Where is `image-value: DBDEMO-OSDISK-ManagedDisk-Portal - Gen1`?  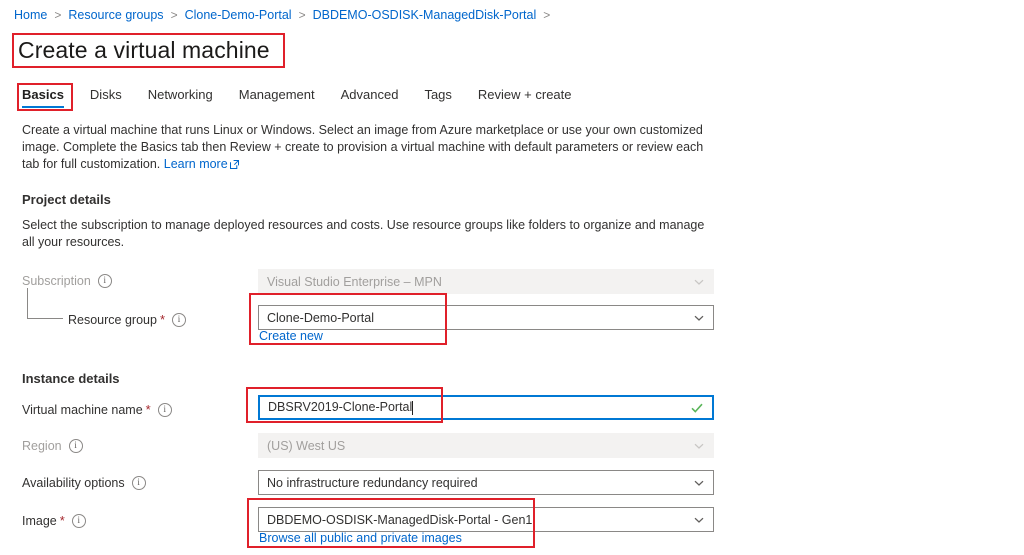
image-value: DBDEMO-OSDISK-ManagedDisk-Portal - Gen1 is located at coordinates (400, 519).